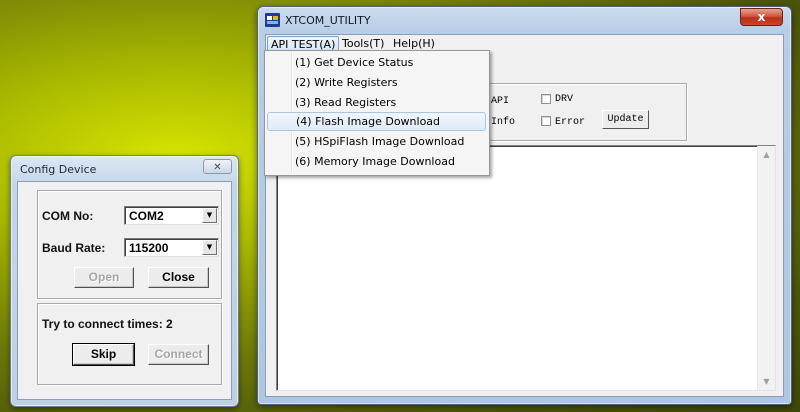 The height and width of the screenshot is (412, 800). Describe the element at coordinates (178, 354) in the screenshot. I see `connect-button: Connect` at that location.